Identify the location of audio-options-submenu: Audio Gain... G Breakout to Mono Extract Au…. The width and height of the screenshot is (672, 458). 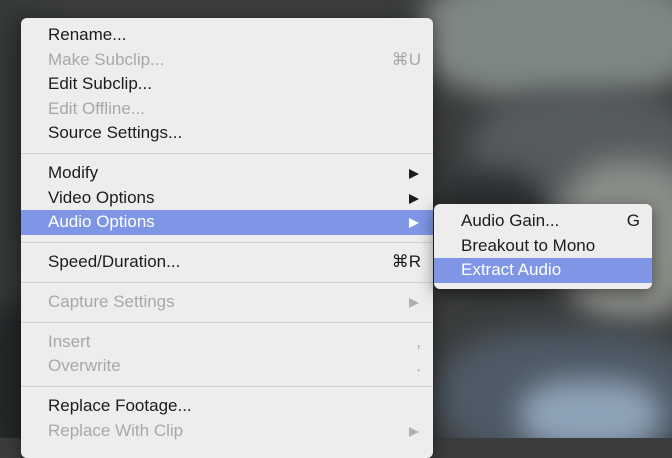
(543, 246).